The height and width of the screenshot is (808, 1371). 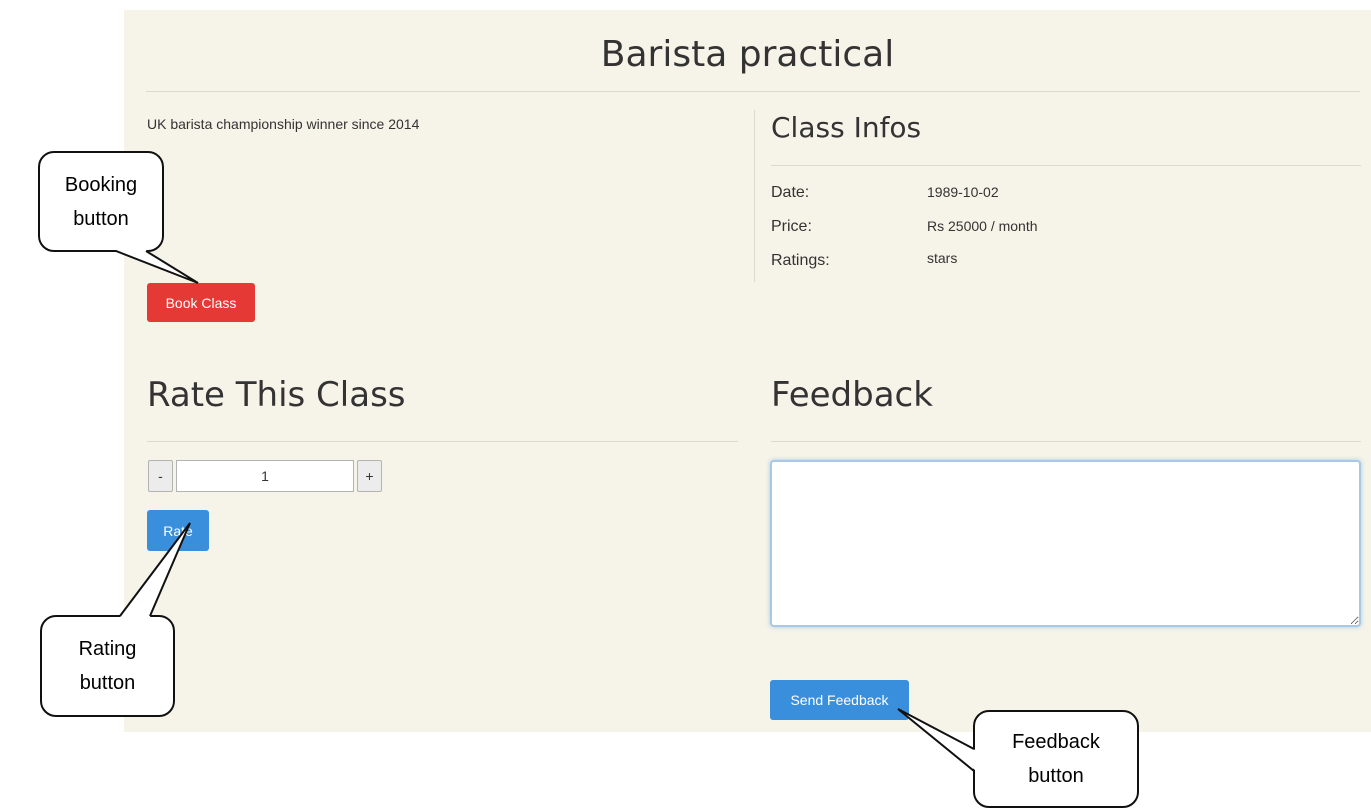 What do you see at coordinates (201, 302) in the screenshot?
I see `book-class-button: Book Class` at bounding box center [201, 302].